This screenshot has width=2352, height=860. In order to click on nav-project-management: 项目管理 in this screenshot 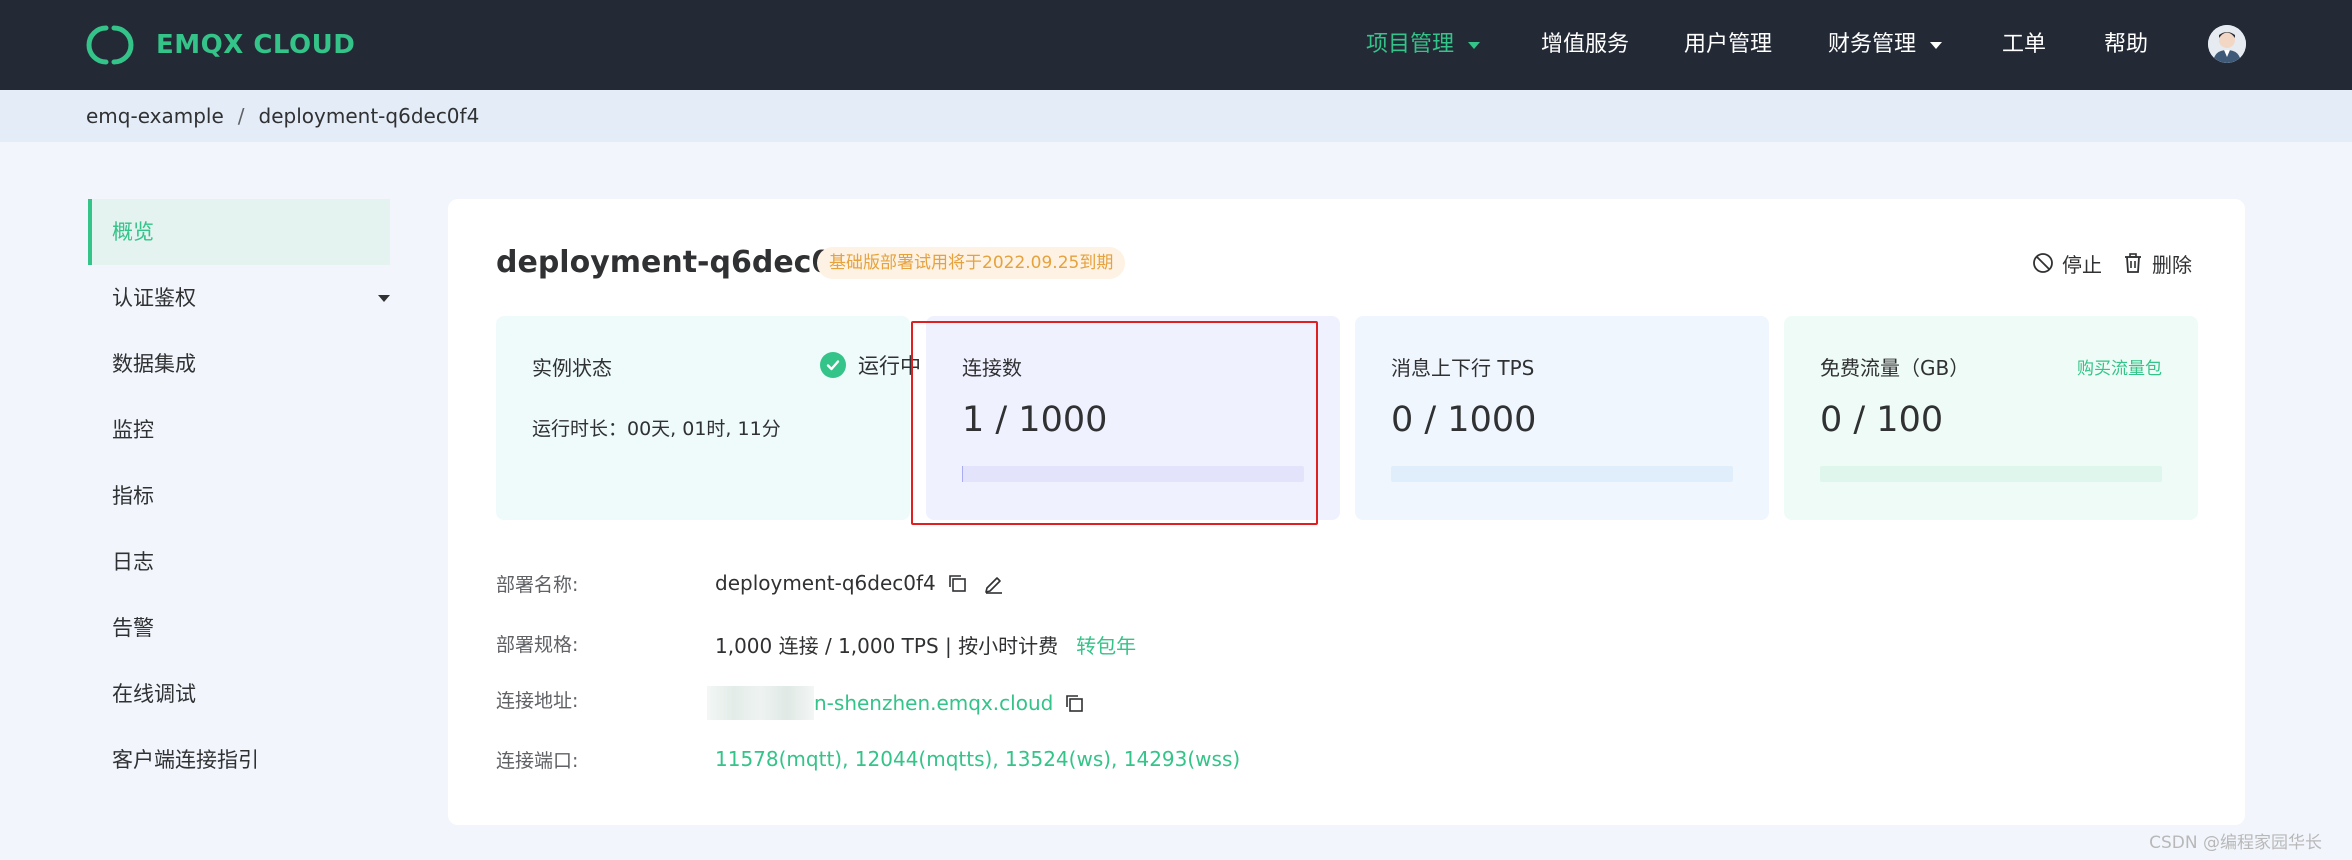, I will do `click(1423, 45)`.